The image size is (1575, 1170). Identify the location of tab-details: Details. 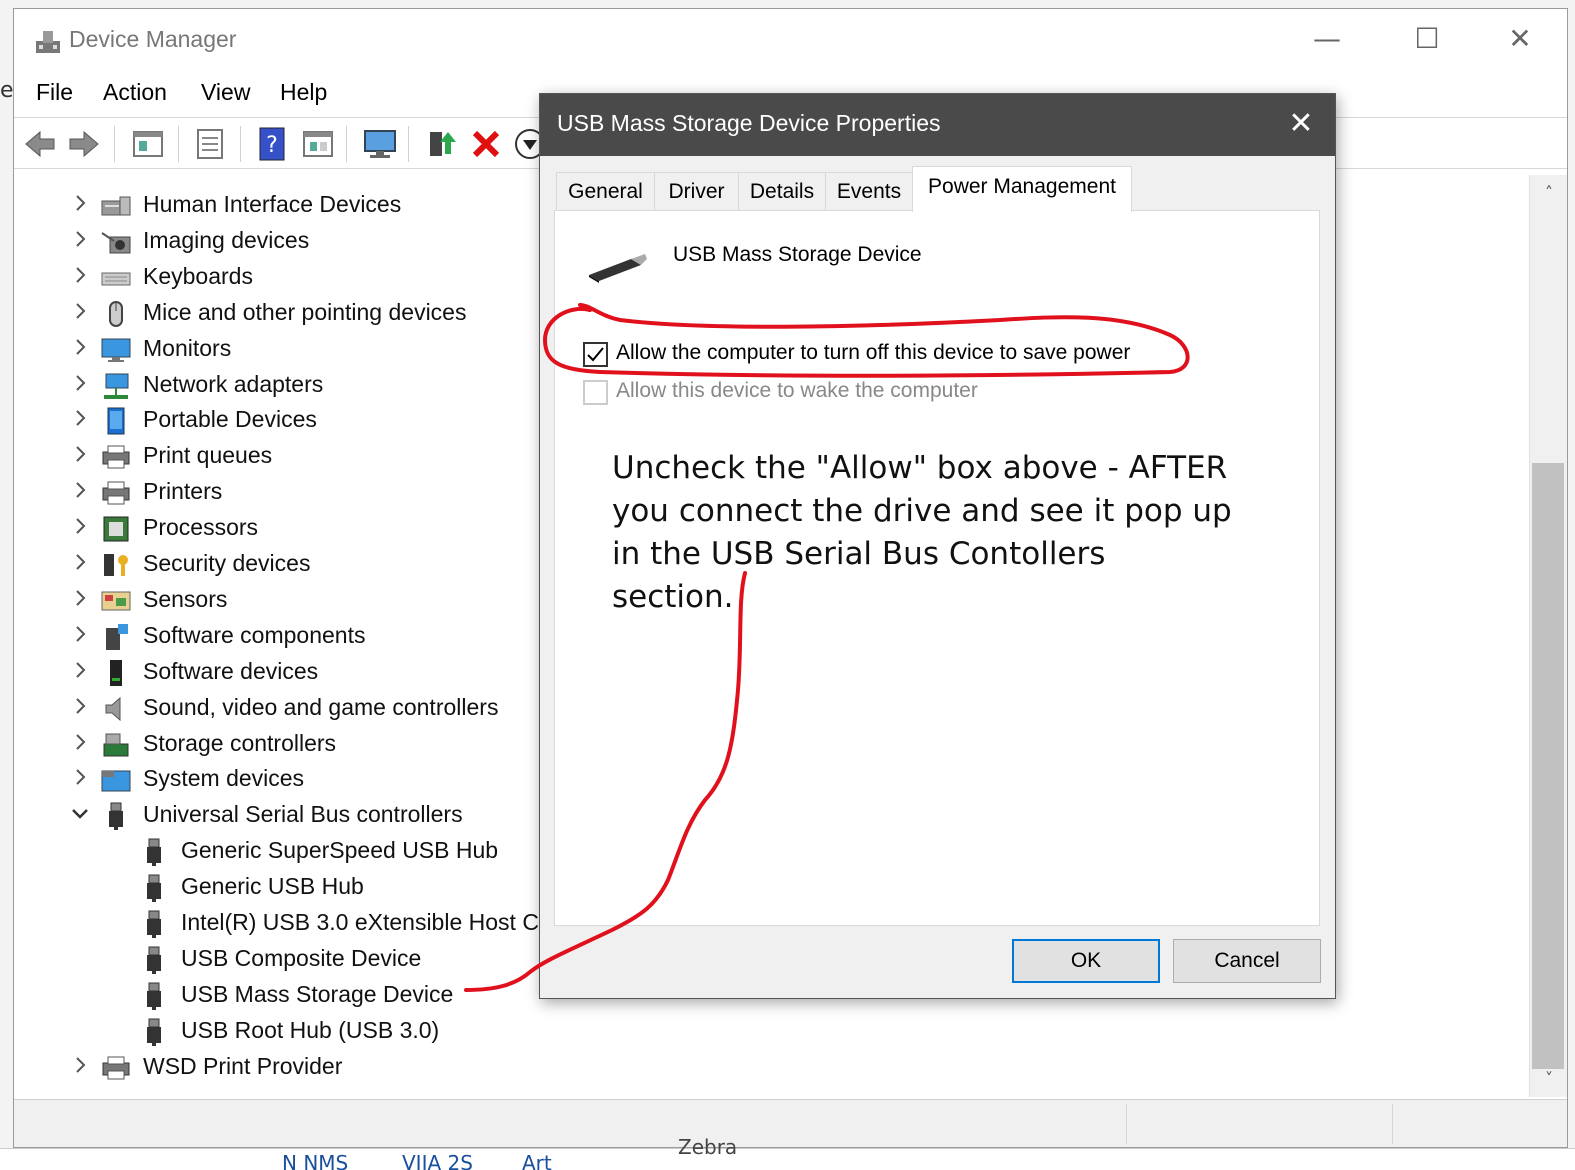
(782, 191).